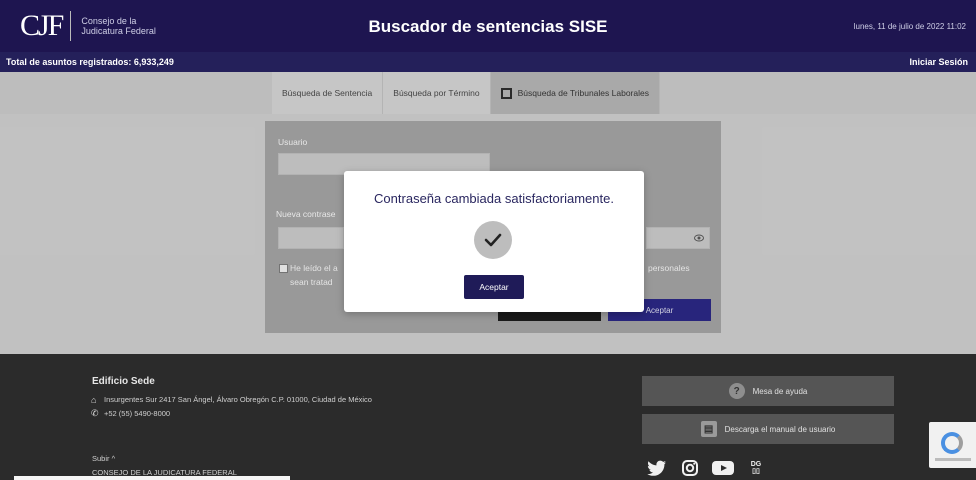 The height and width of the screenshot is (480, 976). I want to click on tab-label: Búsqueda de Tribunales Laborales, so click(583, 93).